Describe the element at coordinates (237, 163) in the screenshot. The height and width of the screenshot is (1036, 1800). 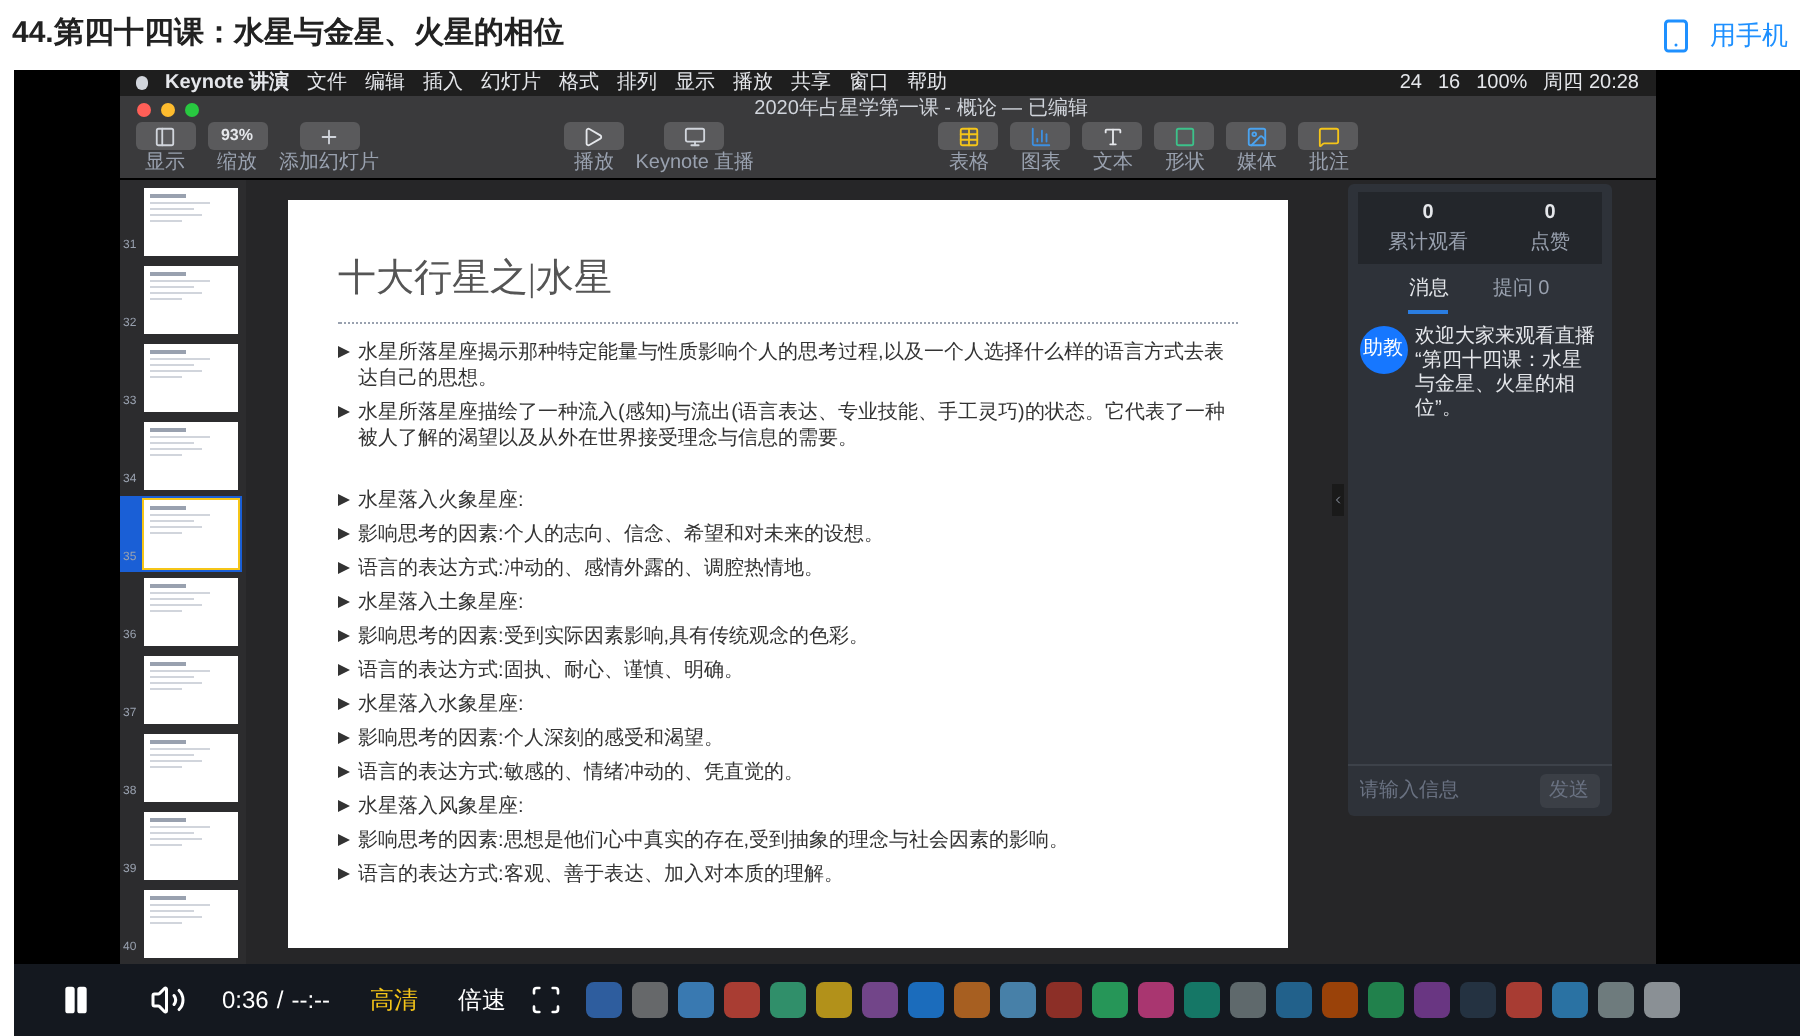
I see `toolbar-label: 缩放` at that location.